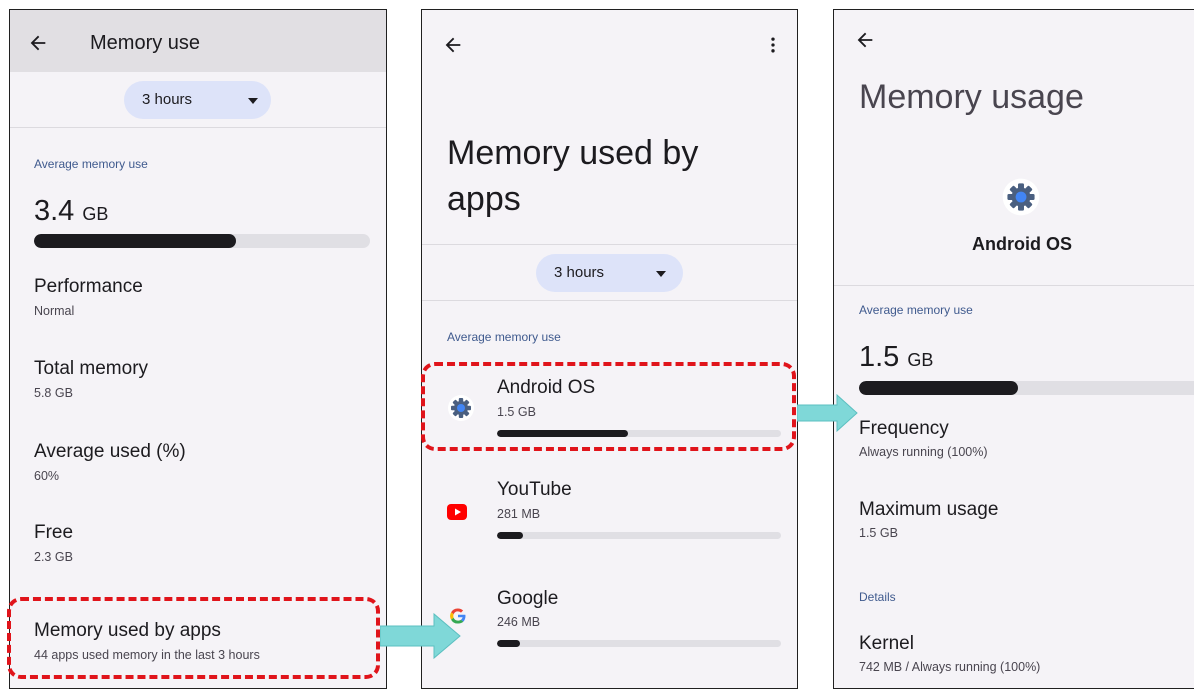  Describe the element at coordinates (47, 476) in the screenshot. I see `item-subtitle: 60%` at that location.